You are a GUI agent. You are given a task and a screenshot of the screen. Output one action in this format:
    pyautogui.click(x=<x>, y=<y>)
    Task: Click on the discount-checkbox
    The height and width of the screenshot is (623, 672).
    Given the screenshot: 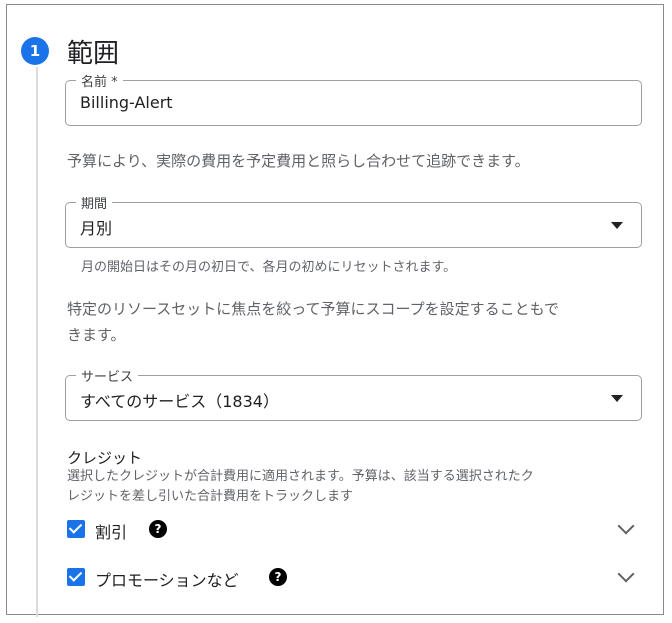 What is the action you would take?
    pyautogui.click(x=76, y=529)
    